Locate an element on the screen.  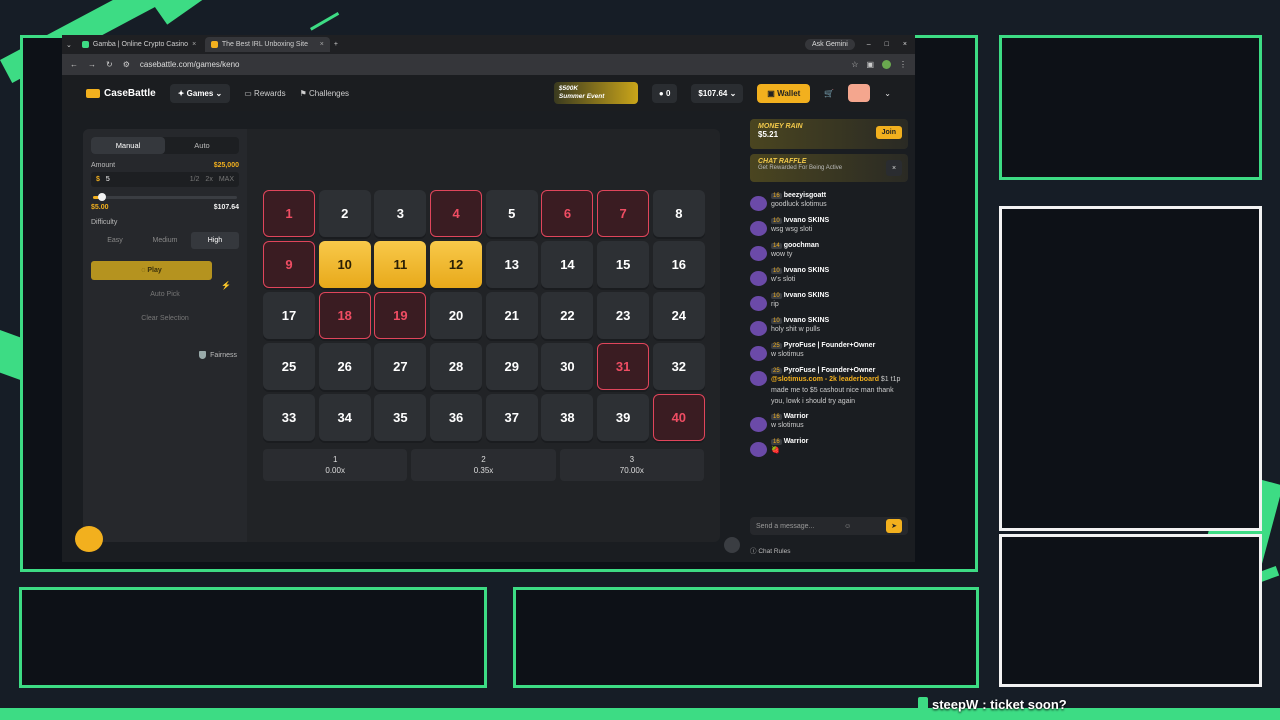
keno-tile: 18 is located at coordinates (344, 315).